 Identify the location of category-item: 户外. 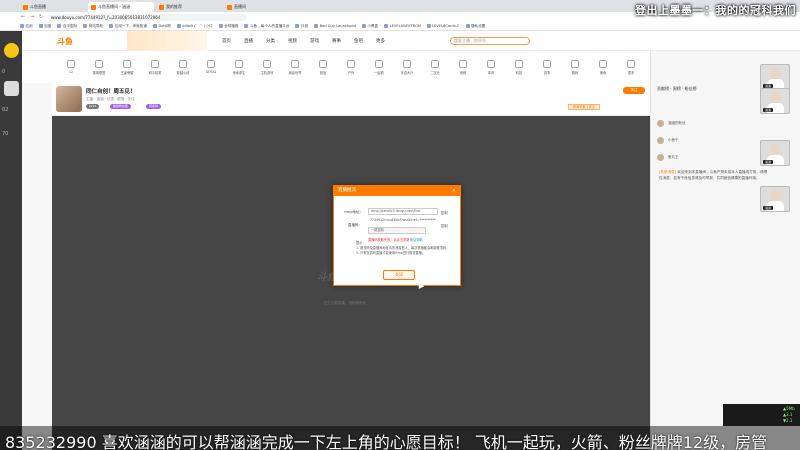
(351, 67).